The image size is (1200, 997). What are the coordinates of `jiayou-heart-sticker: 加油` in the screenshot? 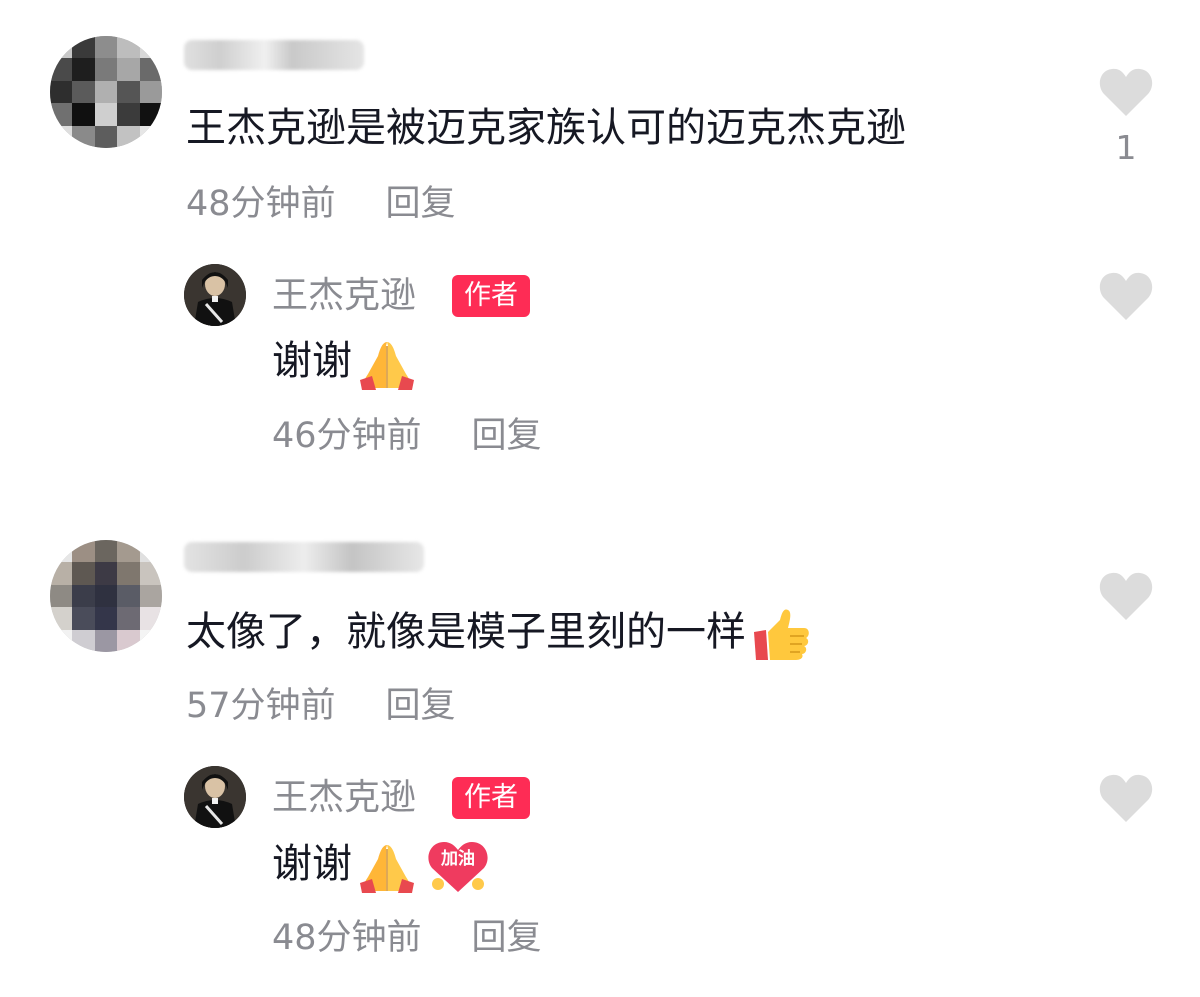 It's located at (458, 866).